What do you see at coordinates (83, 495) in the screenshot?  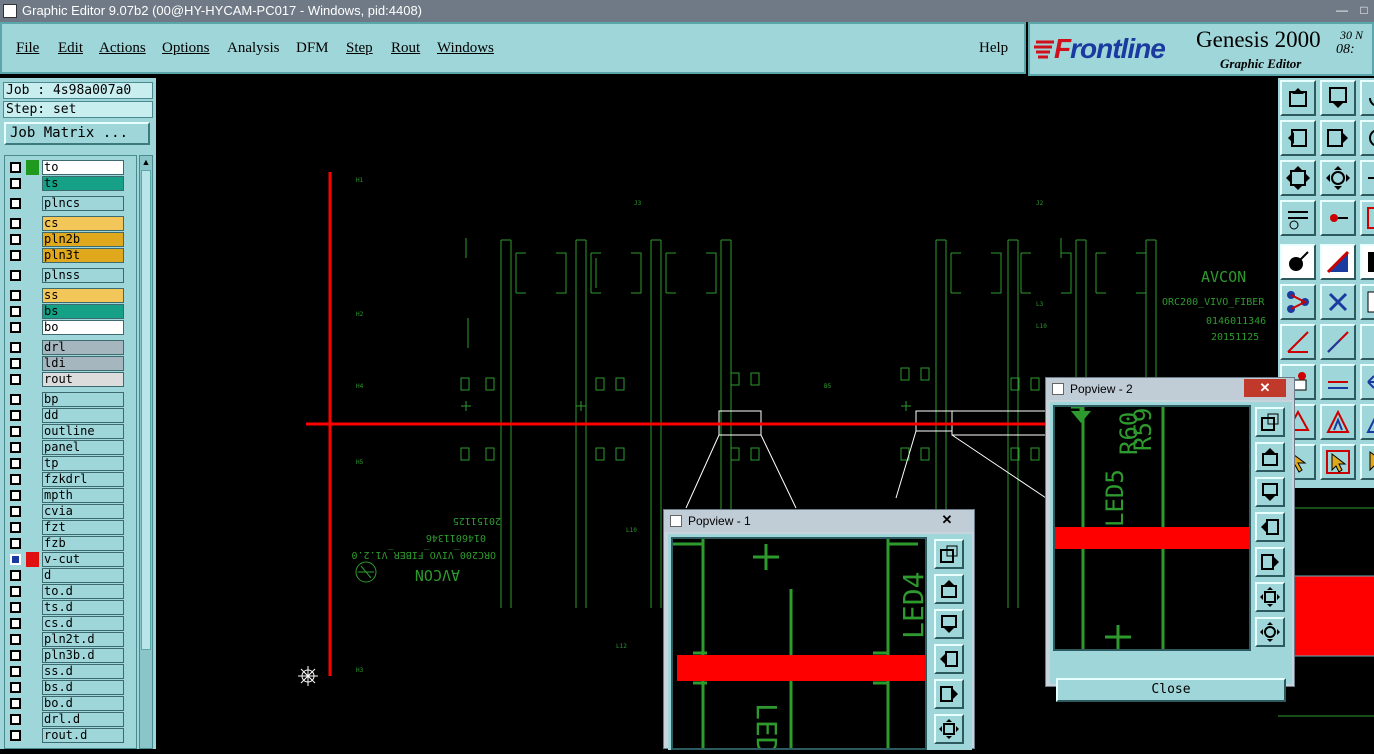 I see `layer-name: mpth` at bounding box center [83, 495].